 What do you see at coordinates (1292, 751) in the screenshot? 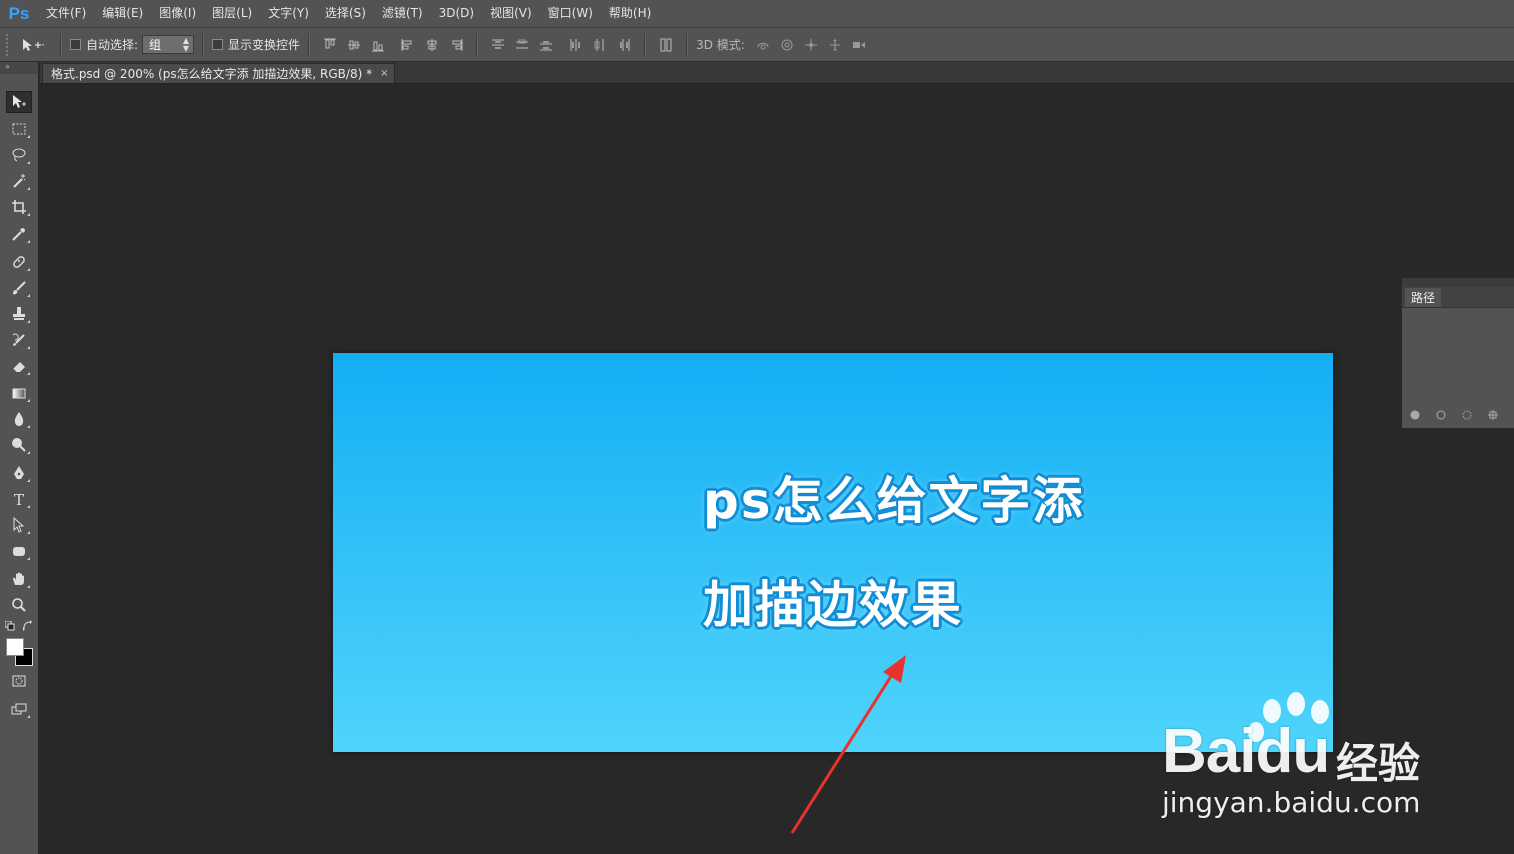
I see `watermark-brand-du: du` at bounding box center [1292, 751].